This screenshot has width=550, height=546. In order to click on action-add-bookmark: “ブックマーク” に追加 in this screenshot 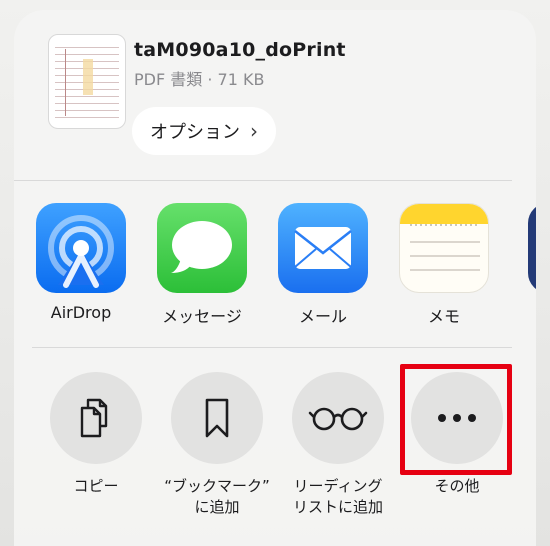, I will do `click(217, 445)`.